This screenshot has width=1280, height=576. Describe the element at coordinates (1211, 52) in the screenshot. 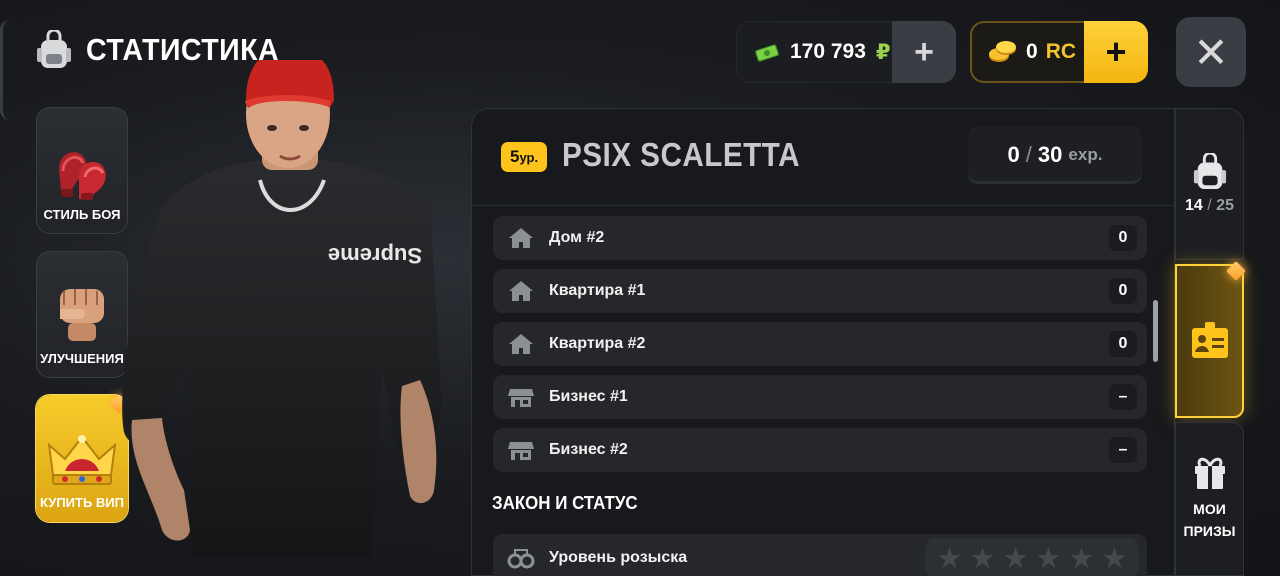

I see `close-button: ✕` at that location.